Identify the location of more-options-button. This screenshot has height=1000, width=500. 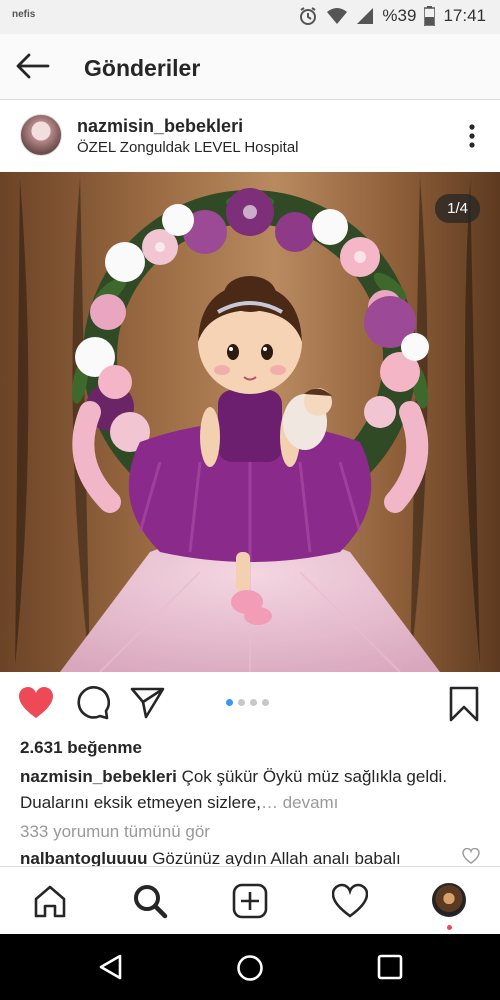
(472, 137).